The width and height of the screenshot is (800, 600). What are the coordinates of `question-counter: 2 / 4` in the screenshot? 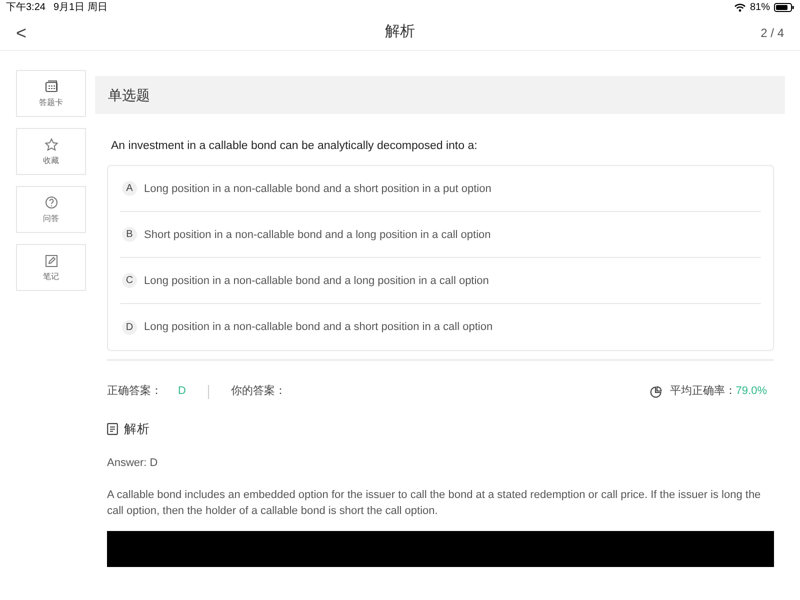 It's located at (772, 33).